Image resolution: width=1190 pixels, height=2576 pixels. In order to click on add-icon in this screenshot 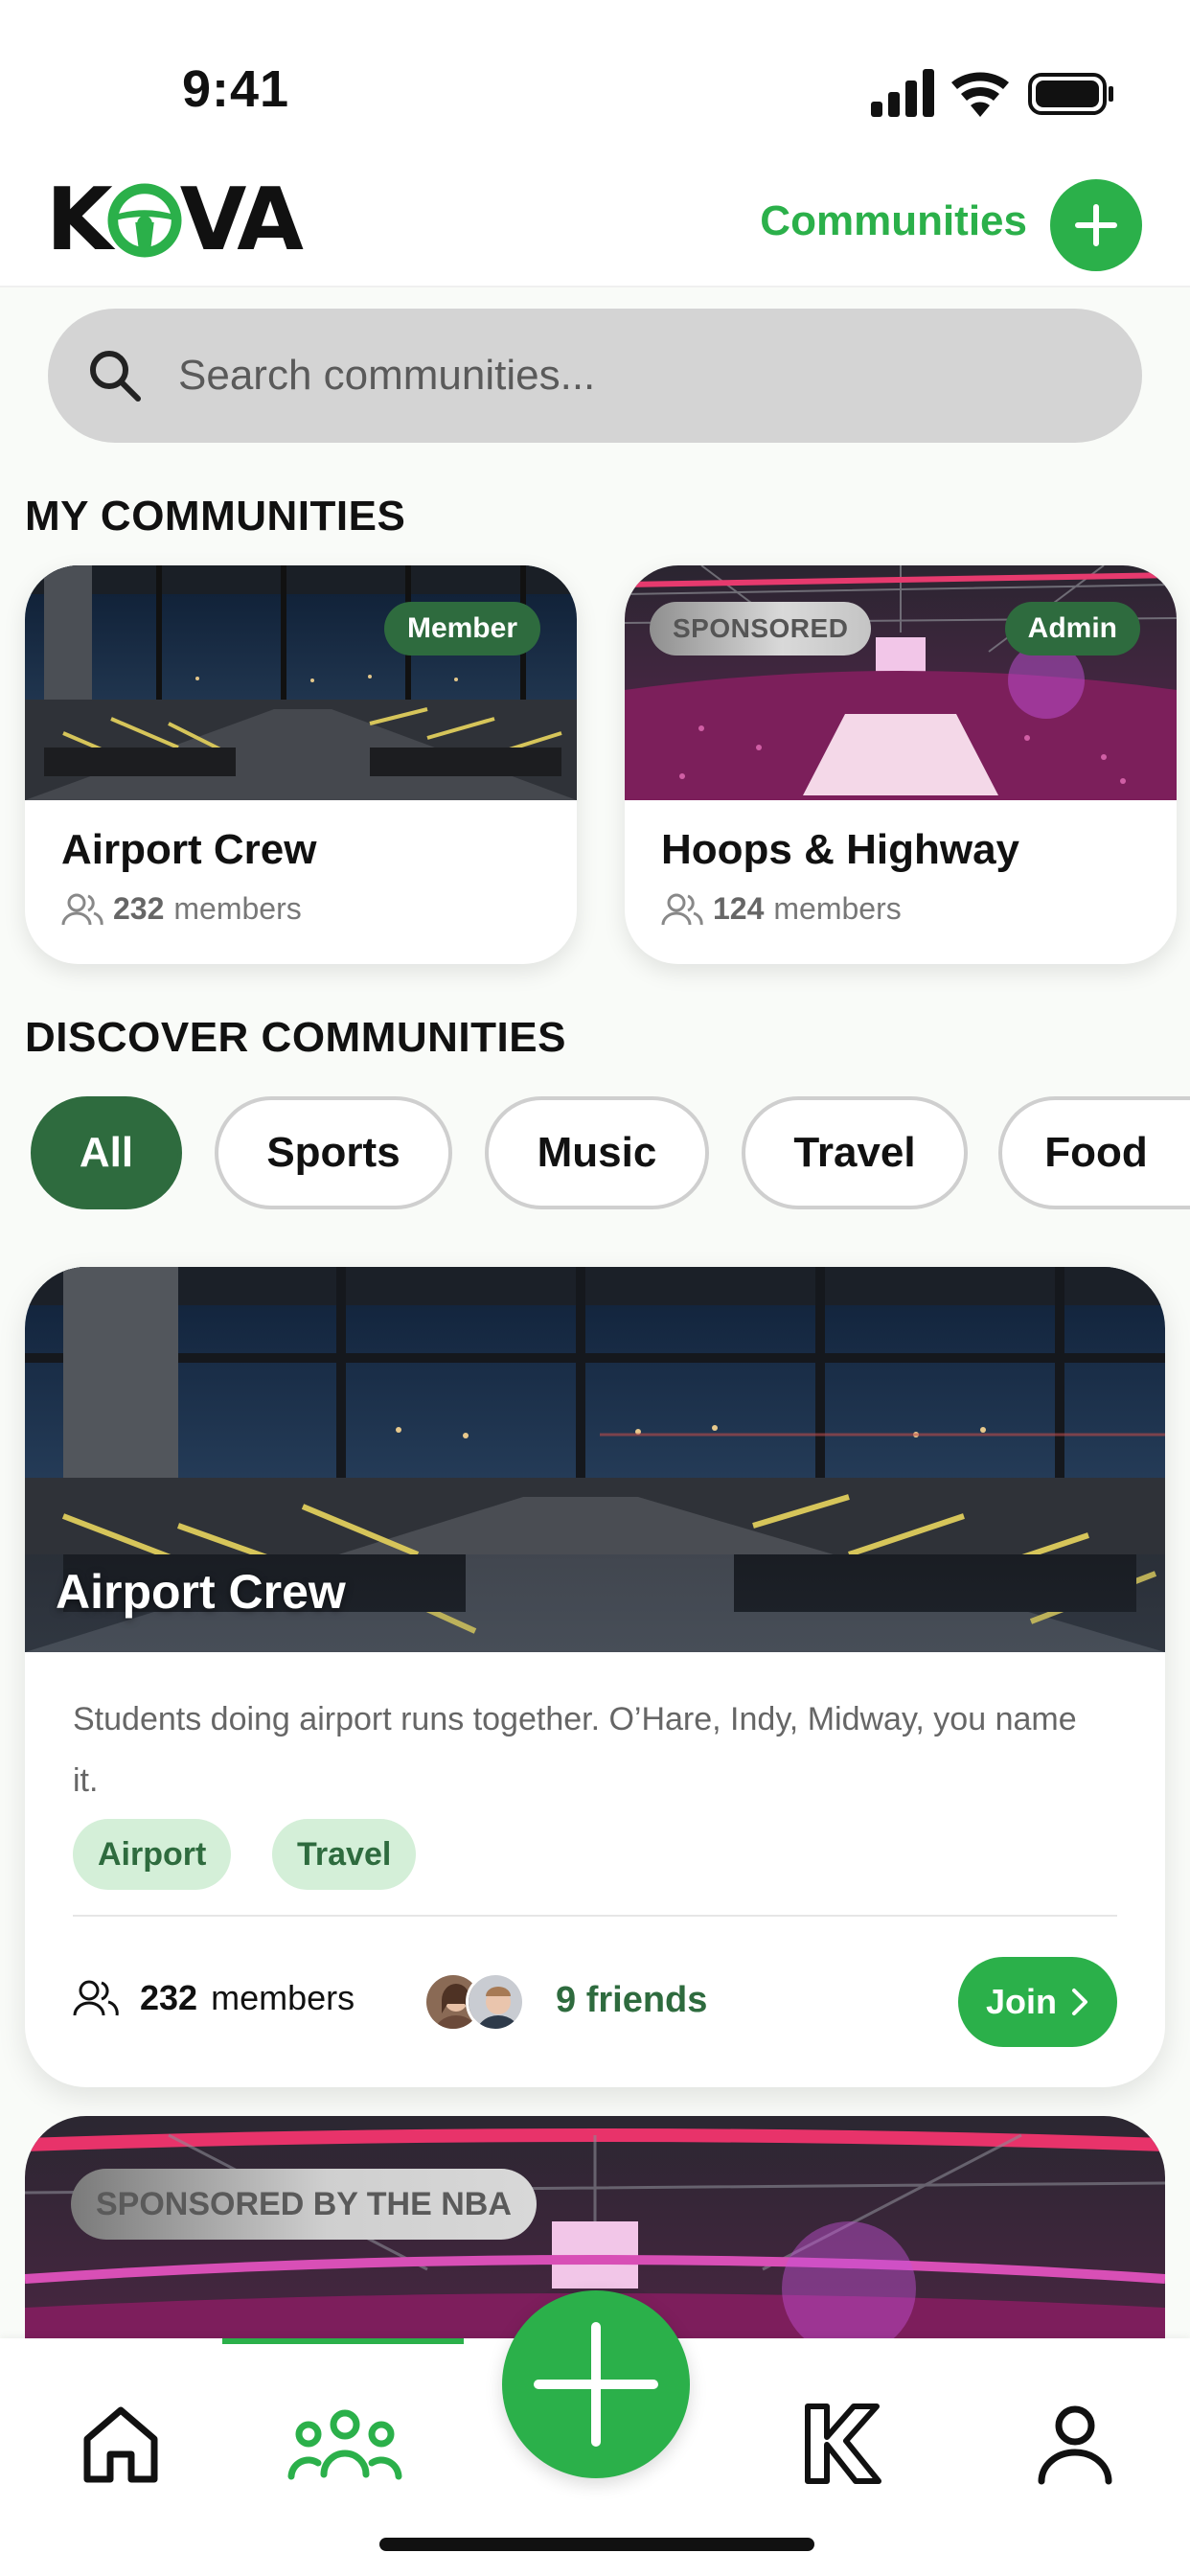, I will do `click(596, 2384)`.